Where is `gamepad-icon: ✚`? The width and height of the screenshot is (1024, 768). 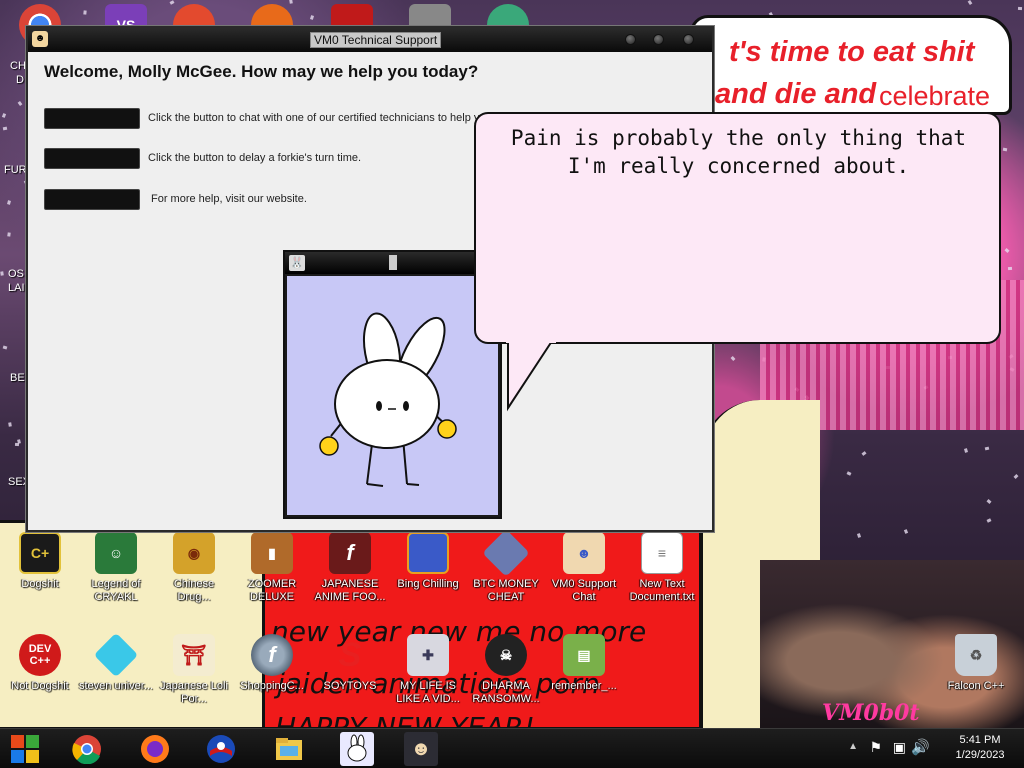 gamepad-icon: ✚ is located at coordinates (428, 655).